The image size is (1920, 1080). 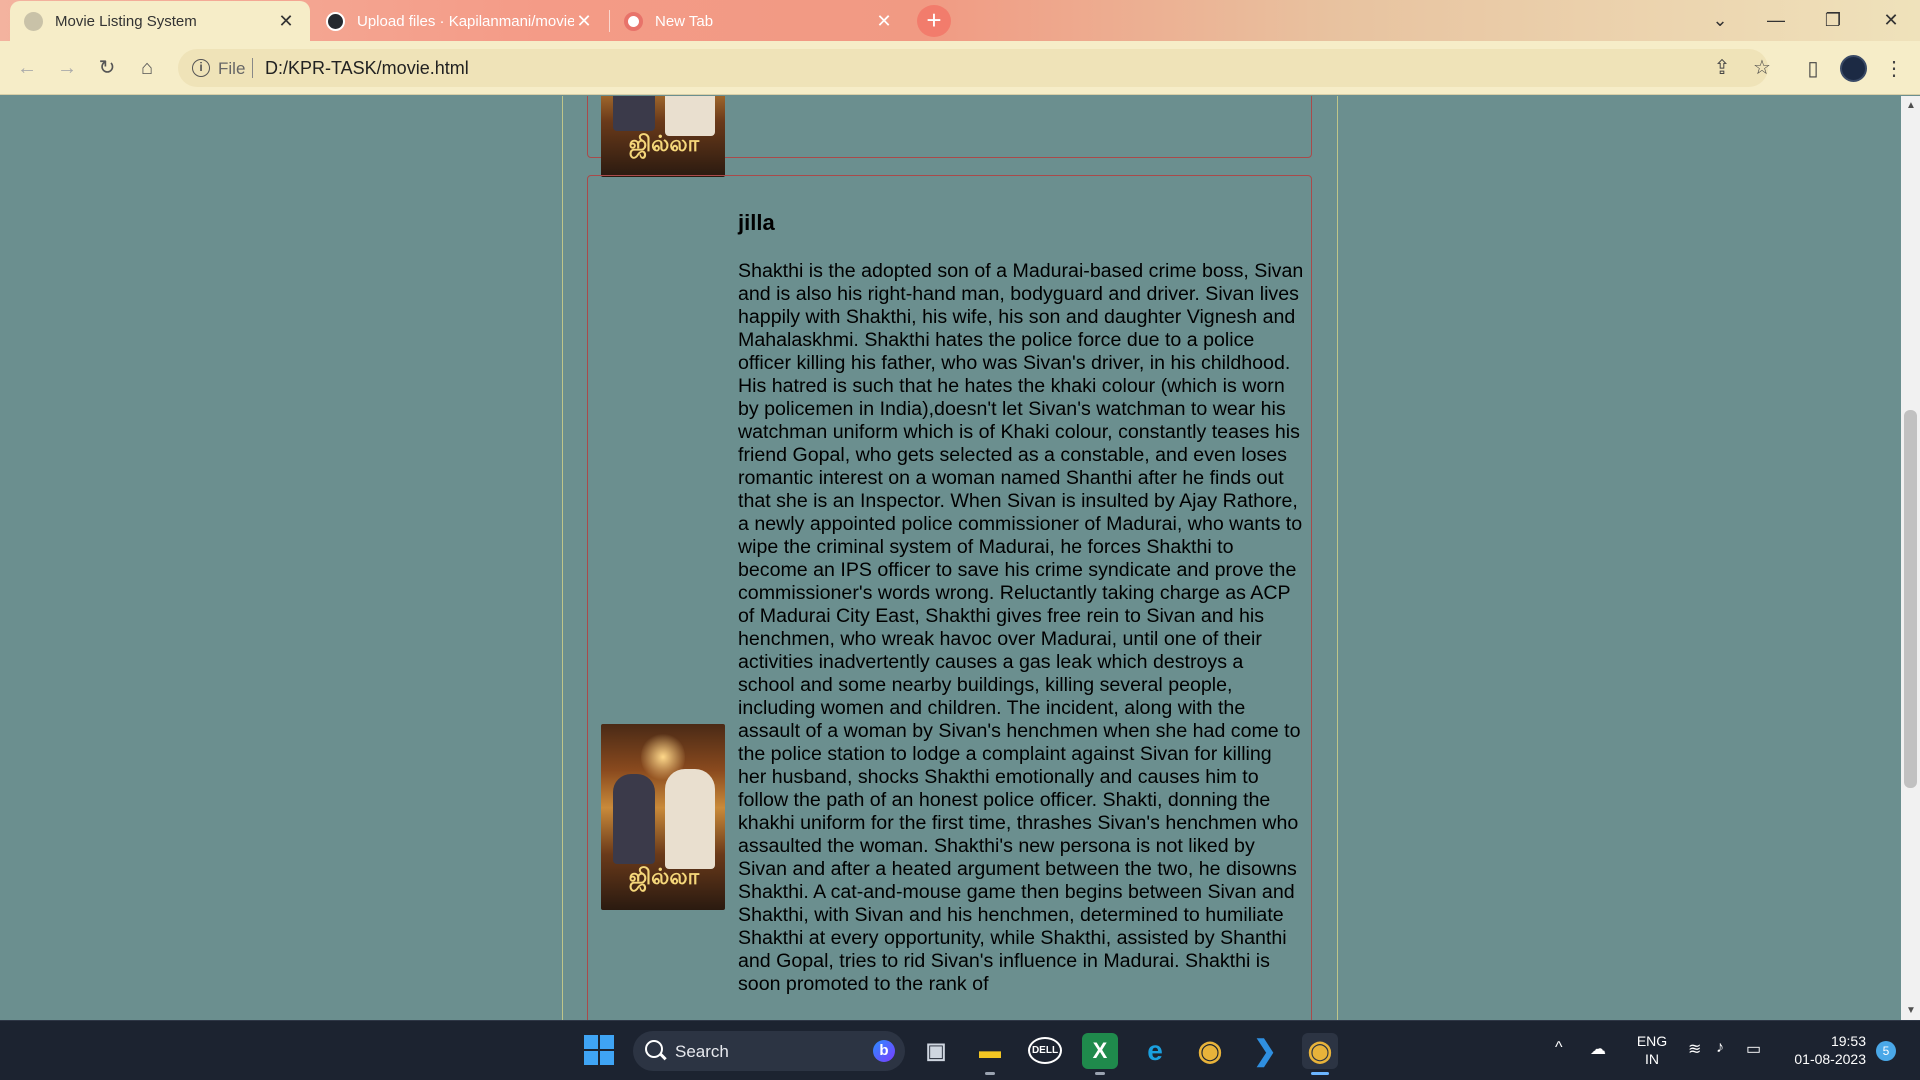 I want to click on url-scheme: File, so click(x=232, y=68).